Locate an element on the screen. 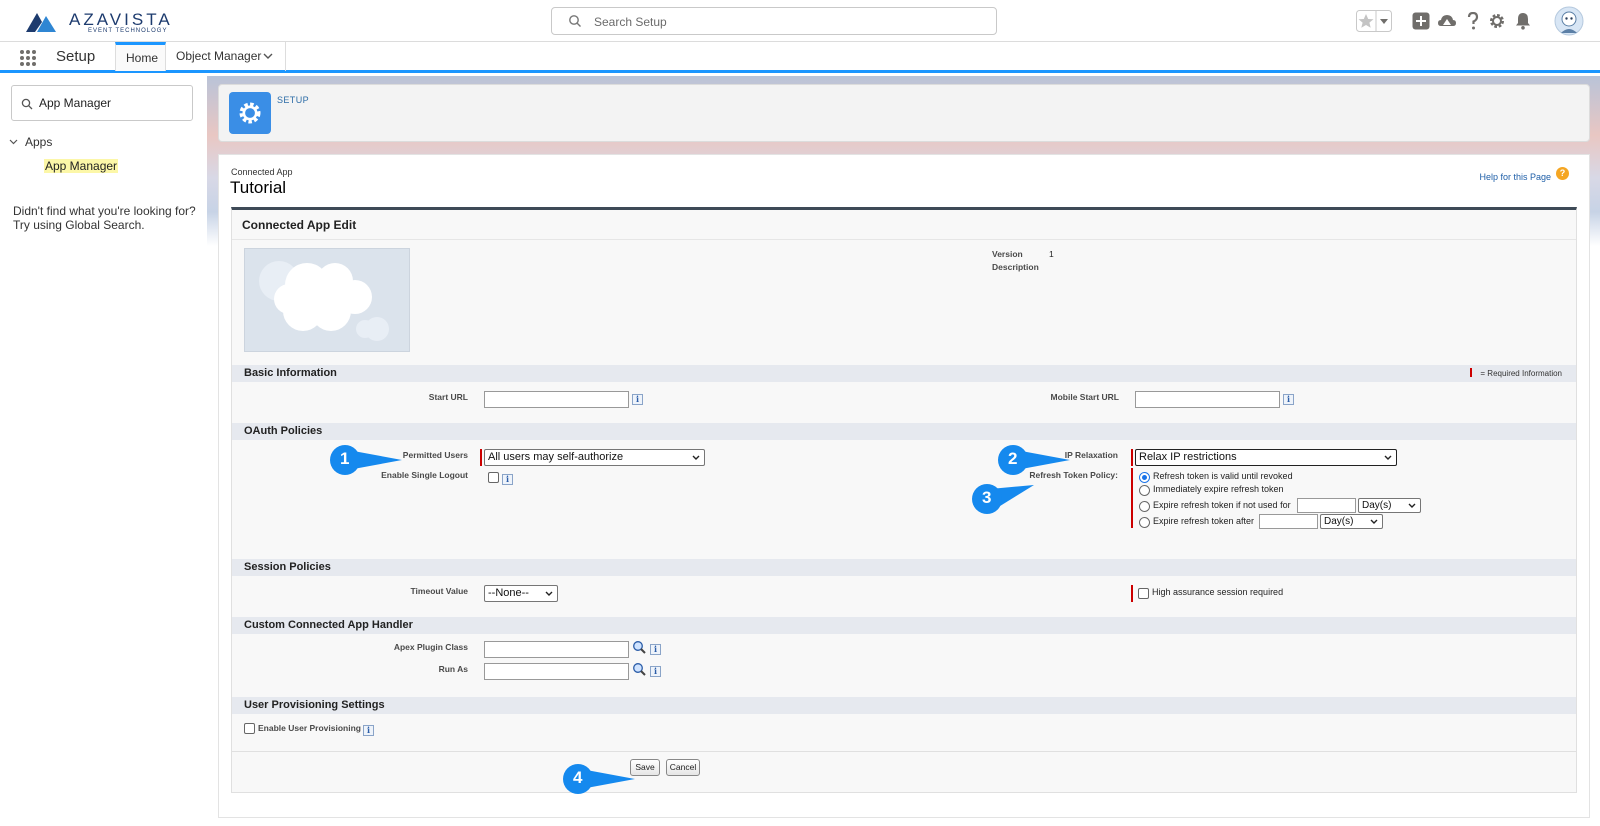 The height and width of the screenshot is (826, 1600). section-title: OAuth Policies is located at coordinates (283, 431).